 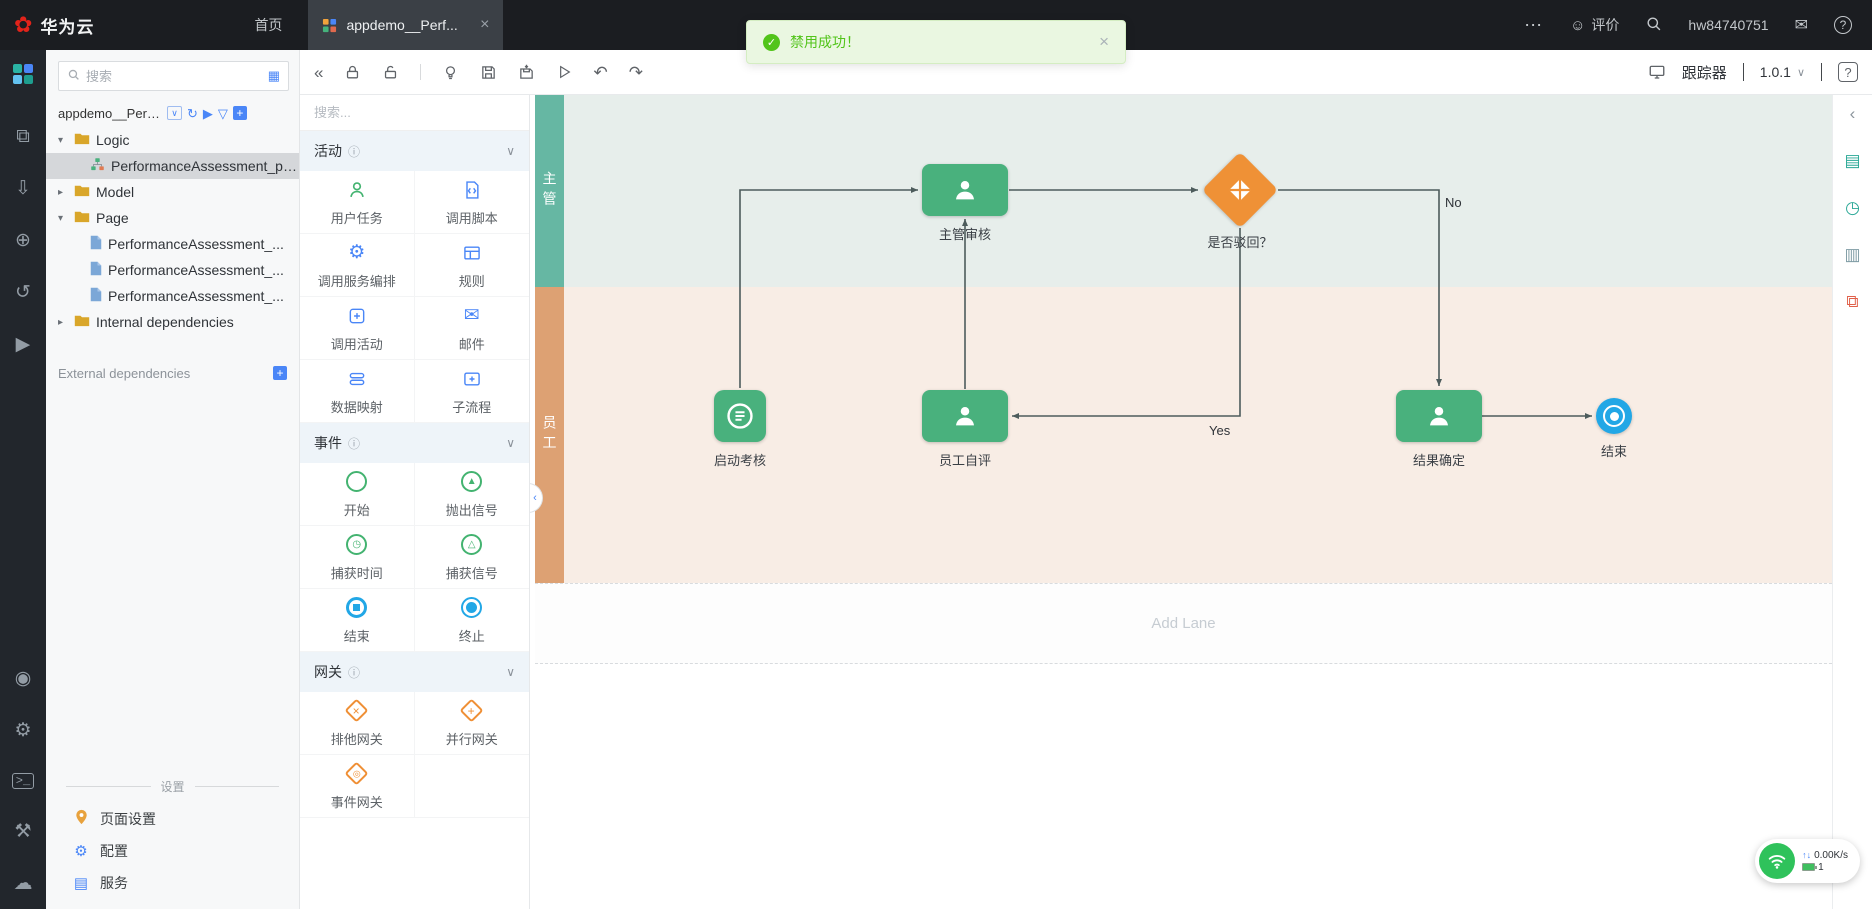 What do you see at coordinates (1852, 160) in the screenshot?
I see `properties-panel-icon: ▤` at bounding box center [1852, 160].